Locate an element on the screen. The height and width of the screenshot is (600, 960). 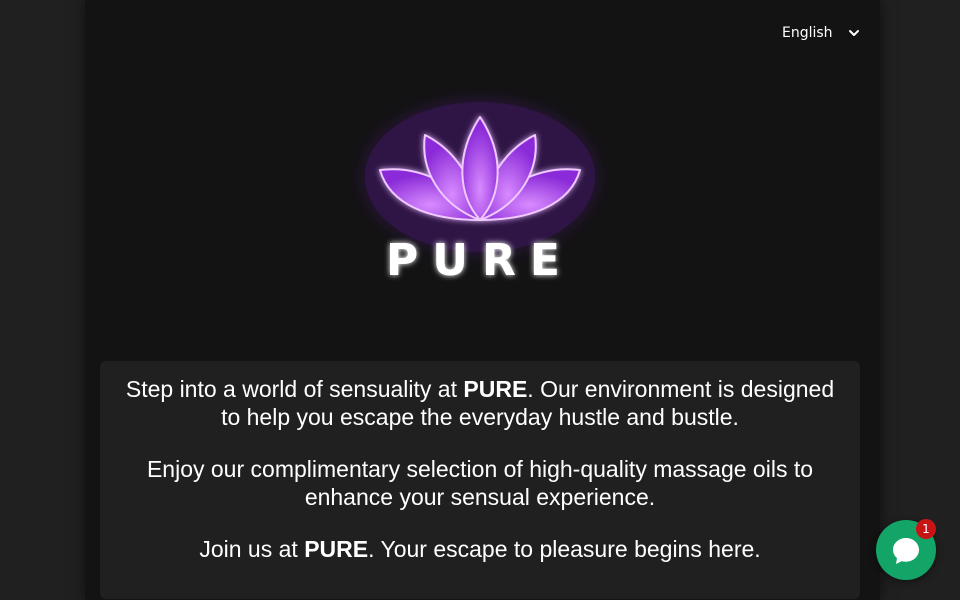
lotus-icon: PURE is located at coordinates (480, 194).